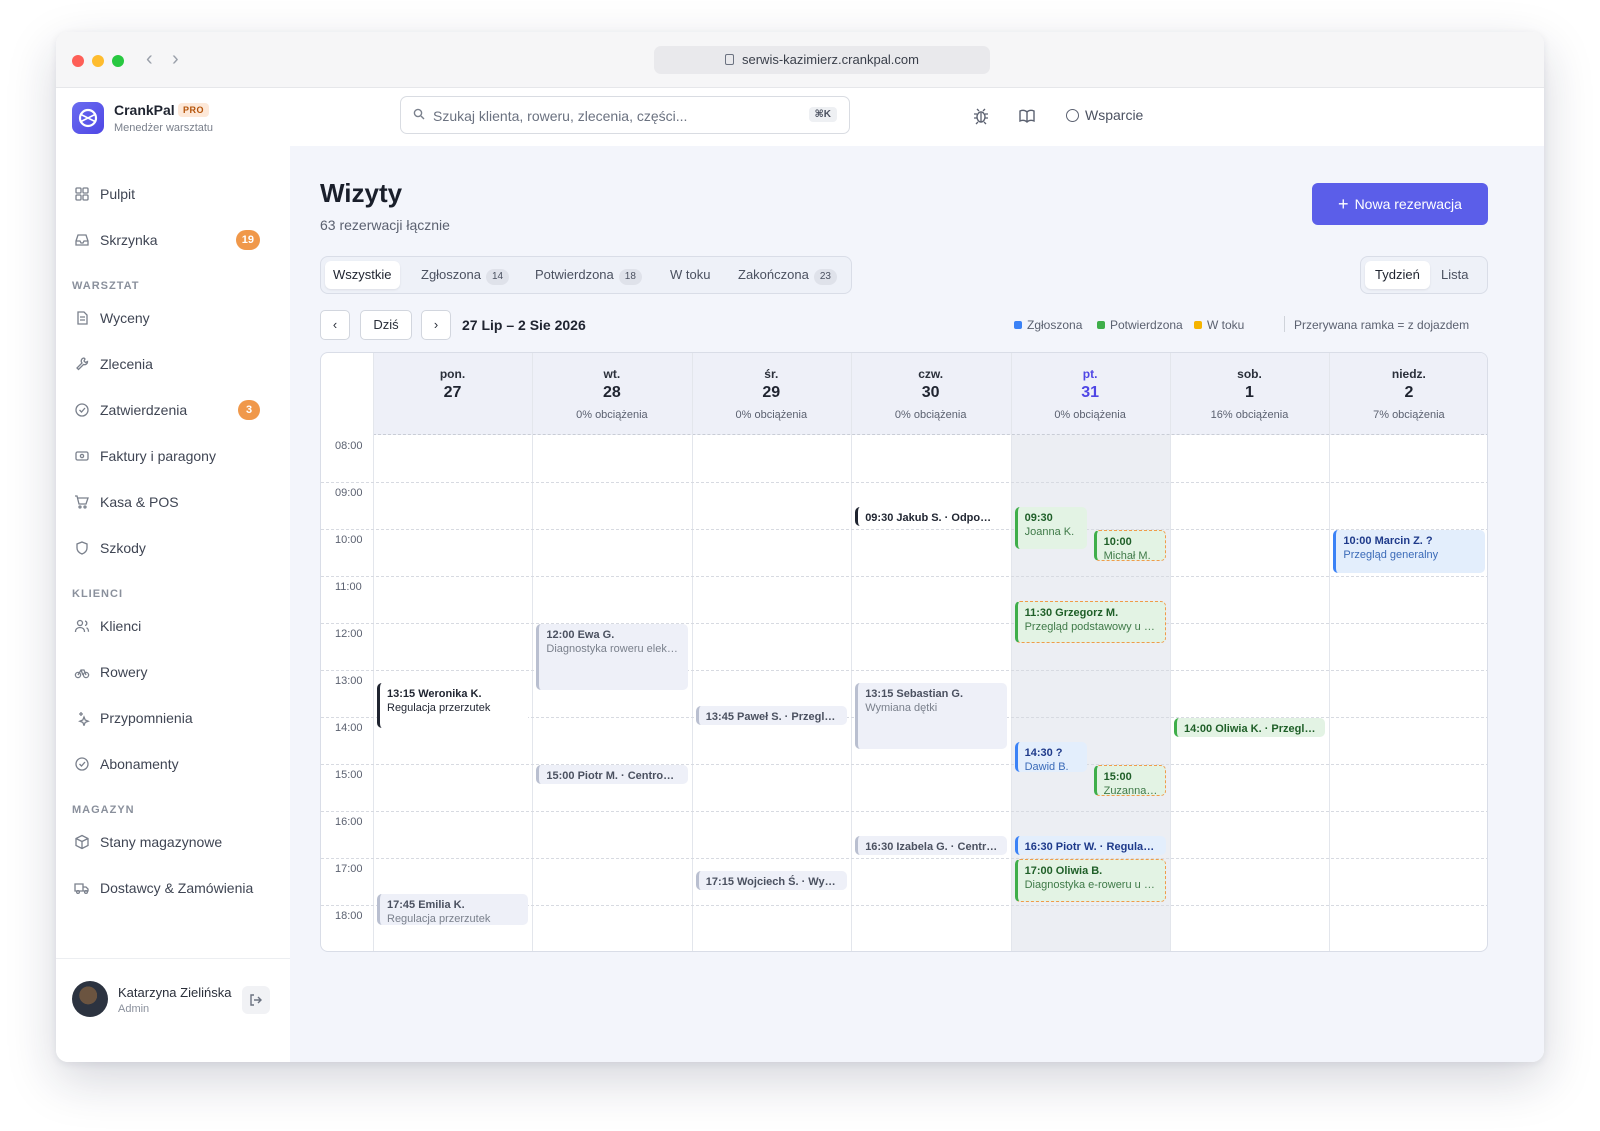 The image size is (1600, 1131). I want to click on sidebar-item-faktury-i-paragony: Faktury i paragony, so click(166, 456).